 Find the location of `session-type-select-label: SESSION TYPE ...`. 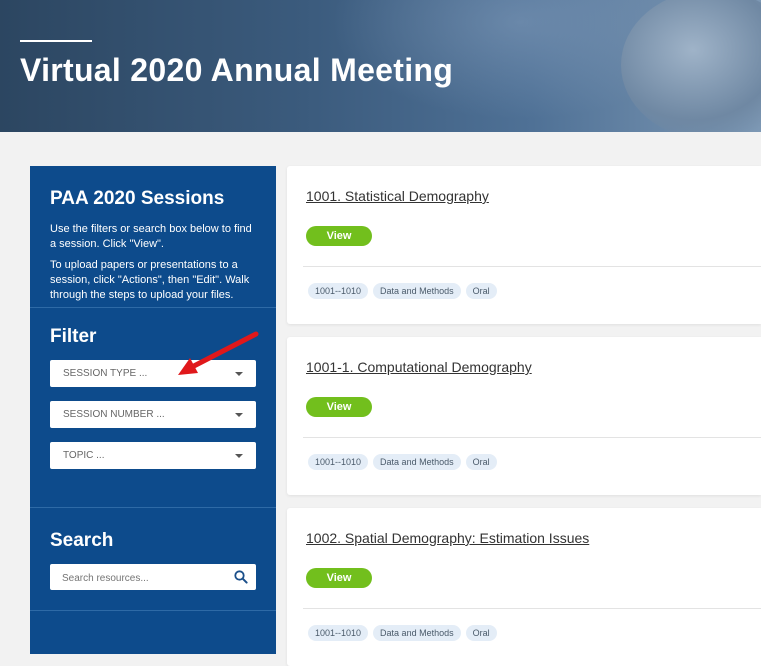

session-type-select-label: SESSION TYPE ... is located at coordinates (105, 373).